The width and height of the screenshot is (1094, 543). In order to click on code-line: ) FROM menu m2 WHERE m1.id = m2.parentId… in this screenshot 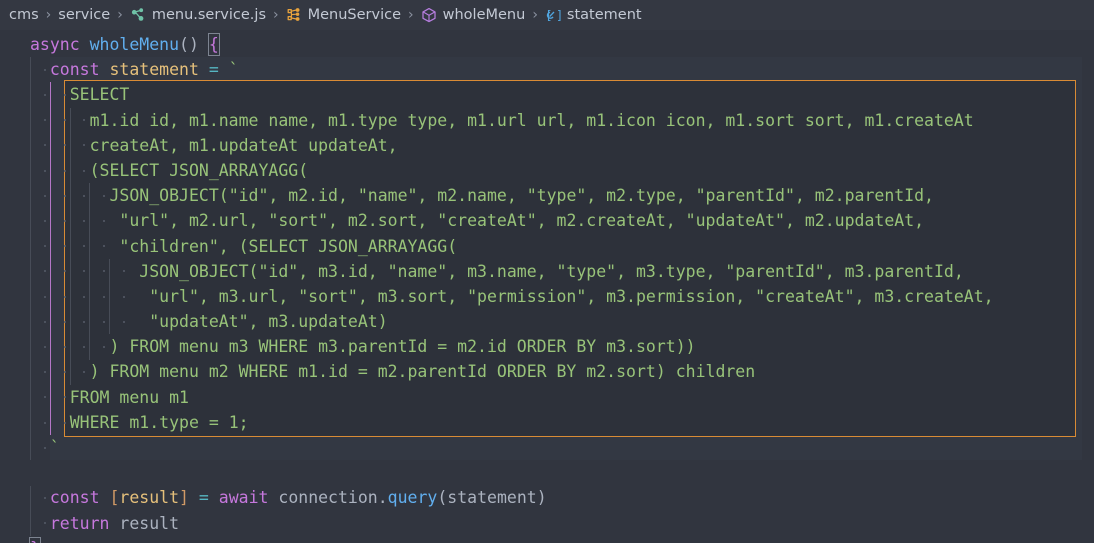, I will do `click(512, 371)`.